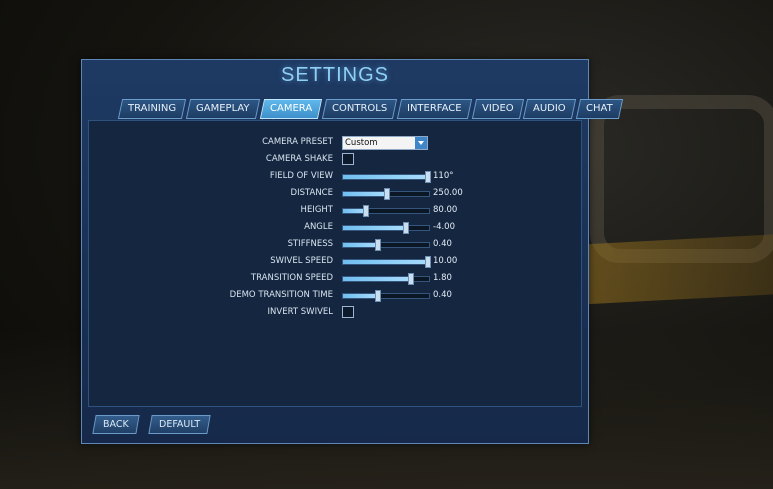  I want to click on camera-preset-dropdown: Custom, so click(385, 143).